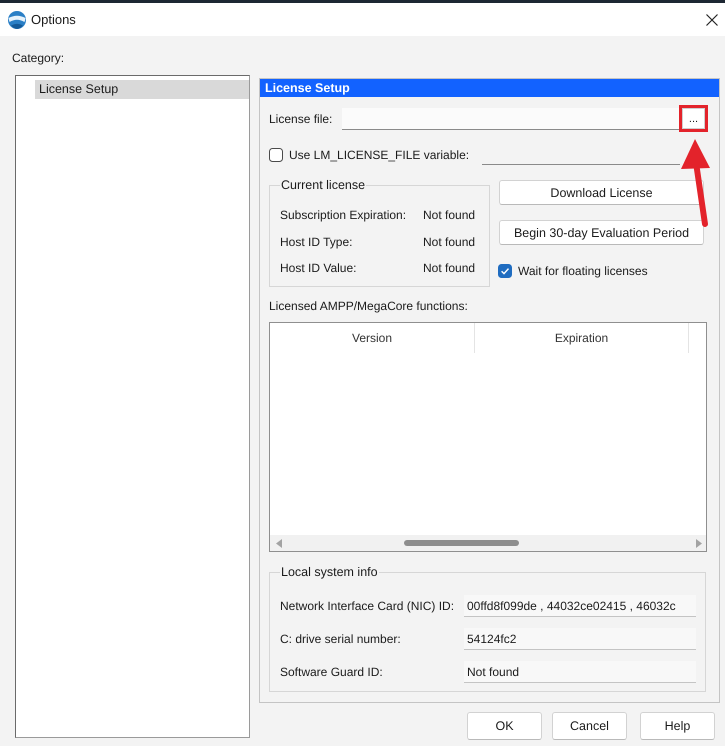 This screenshot has width=725, height=746. Describe the element at coordinates (580, 639) in the screenshot. I see `value-field: 54124fc2` at that location.